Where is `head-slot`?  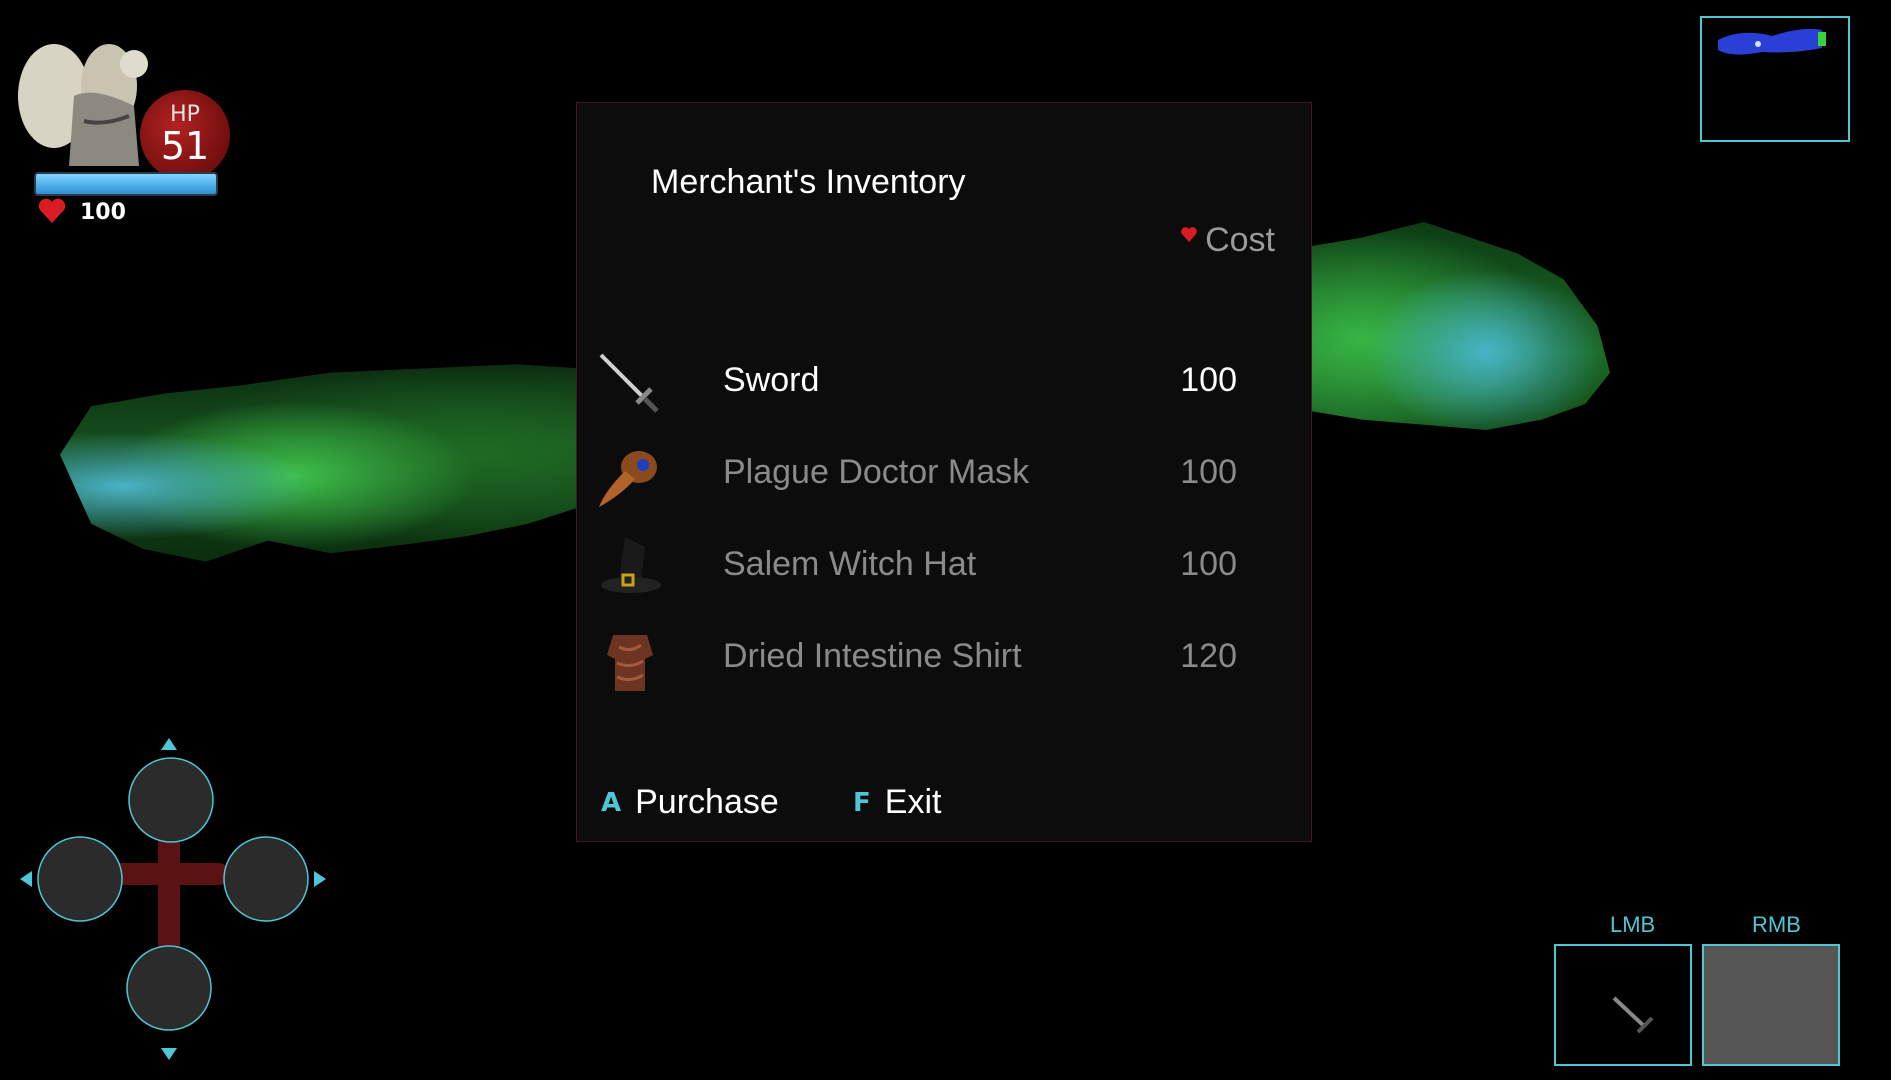
head-slot is located at coordinates (171, 800).